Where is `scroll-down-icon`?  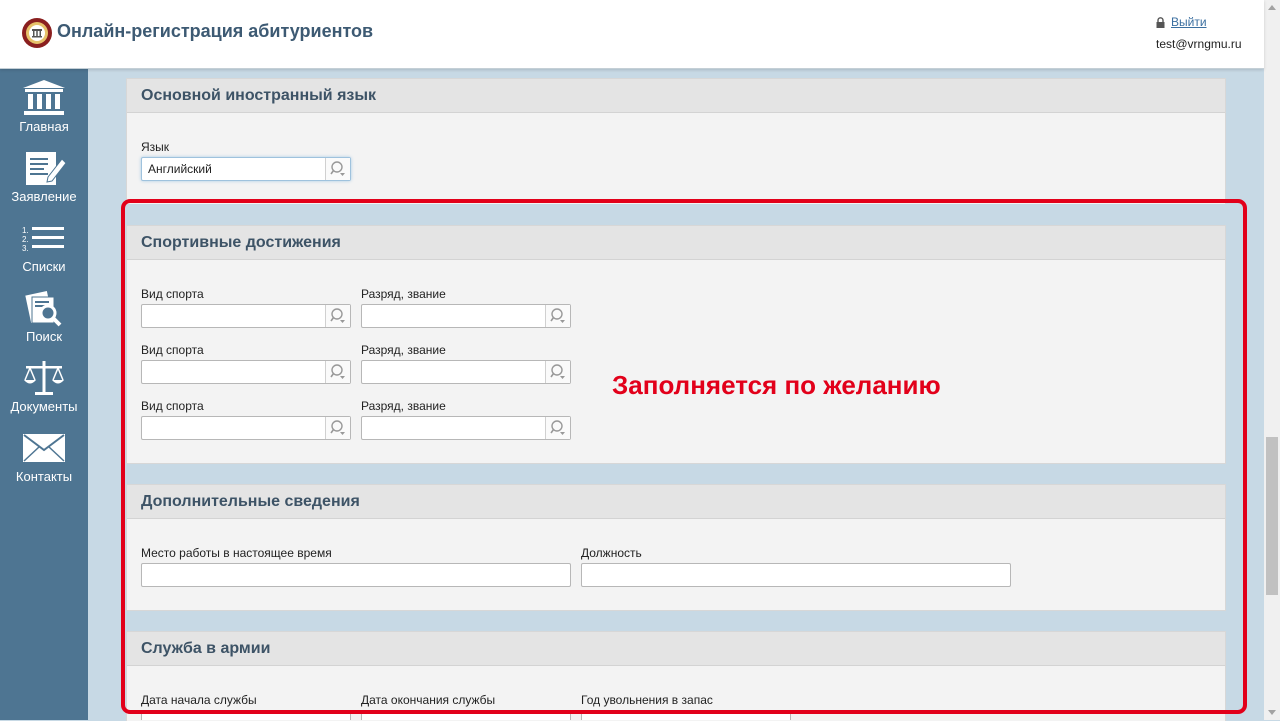 scroll-down-icon is located at coordinates (1272, 712).